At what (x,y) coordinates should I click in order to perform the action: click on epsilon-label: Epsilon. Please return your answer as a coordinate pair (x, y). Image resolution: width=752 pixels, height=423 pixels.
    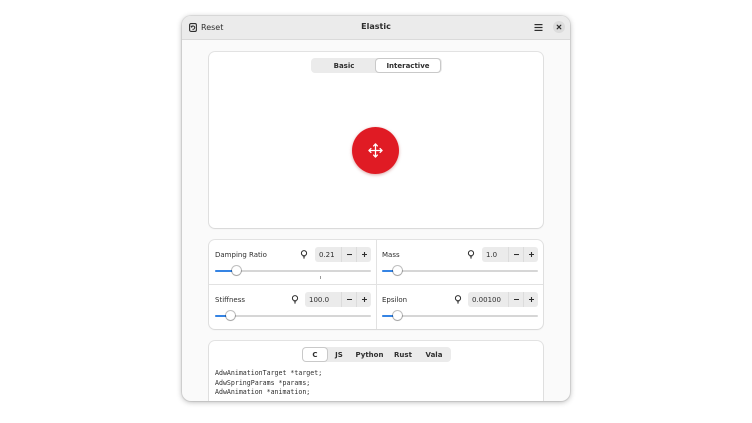
    Looking at the image, I should click on (395, 300).